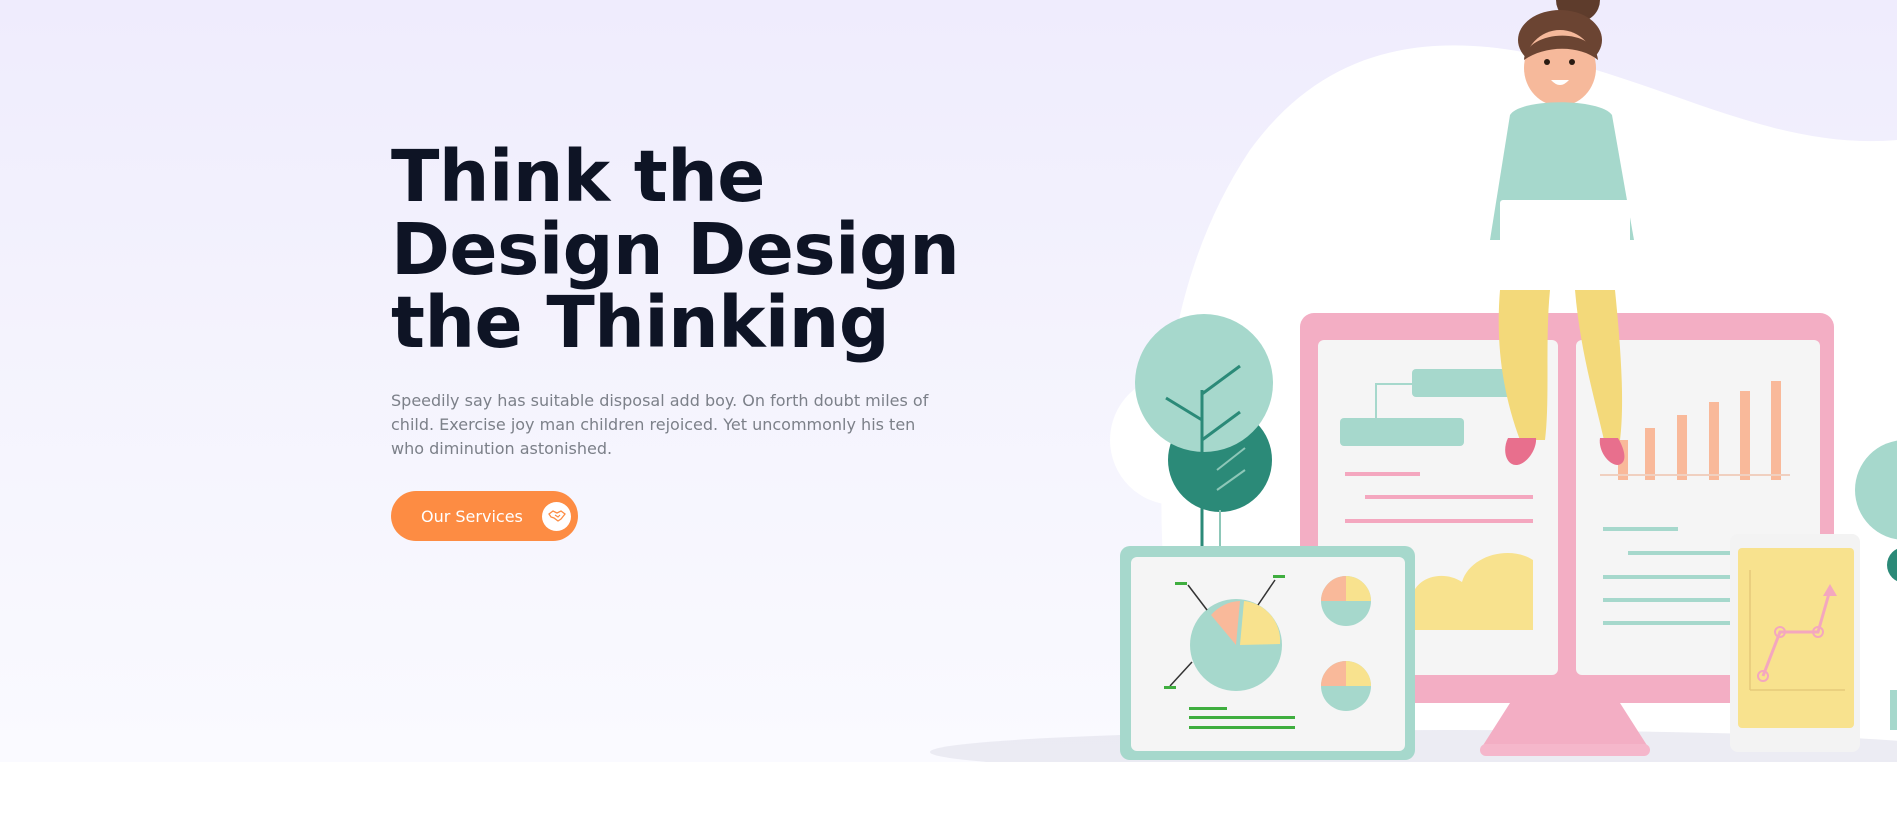 The width and height of the screenshot is (1897, 823). What do you see at coordinates (1267, 653) in the screenshot?
I see `pie-chart-card-illustration` at bounding box center [1267, 653].